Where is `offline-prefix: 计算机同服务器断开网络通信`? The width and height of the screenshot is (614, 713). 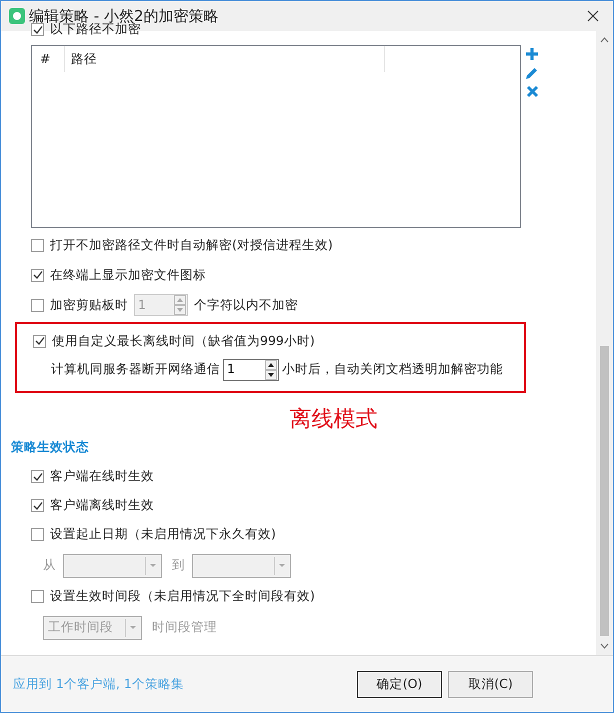
offline-prefix: 计算机同服务器断开网络通信 is located at coordinates (135, 369).